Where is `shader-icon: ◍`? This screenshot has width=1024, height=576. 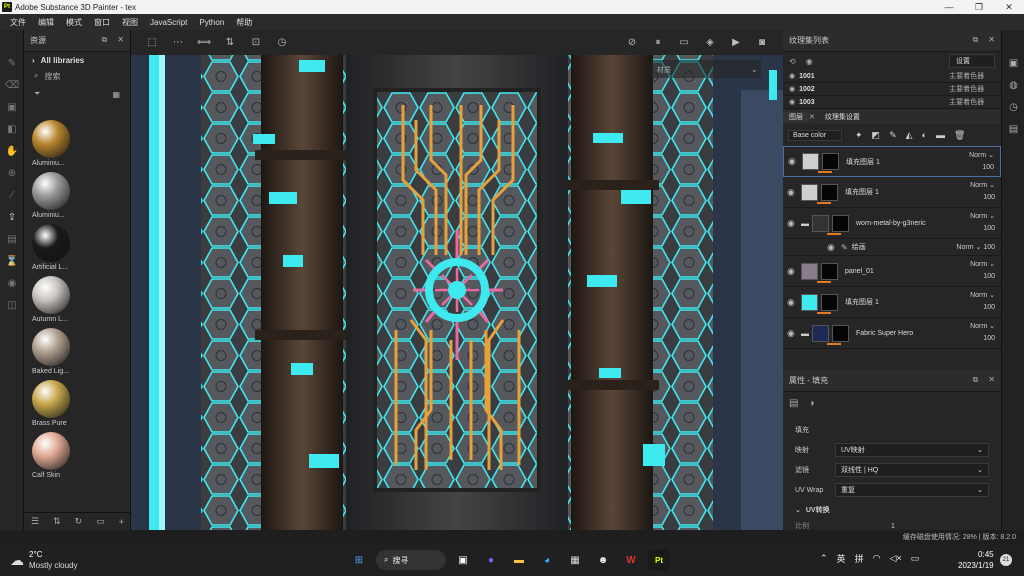 shader-icon: ◍ is located at coordinates (1013, 85).